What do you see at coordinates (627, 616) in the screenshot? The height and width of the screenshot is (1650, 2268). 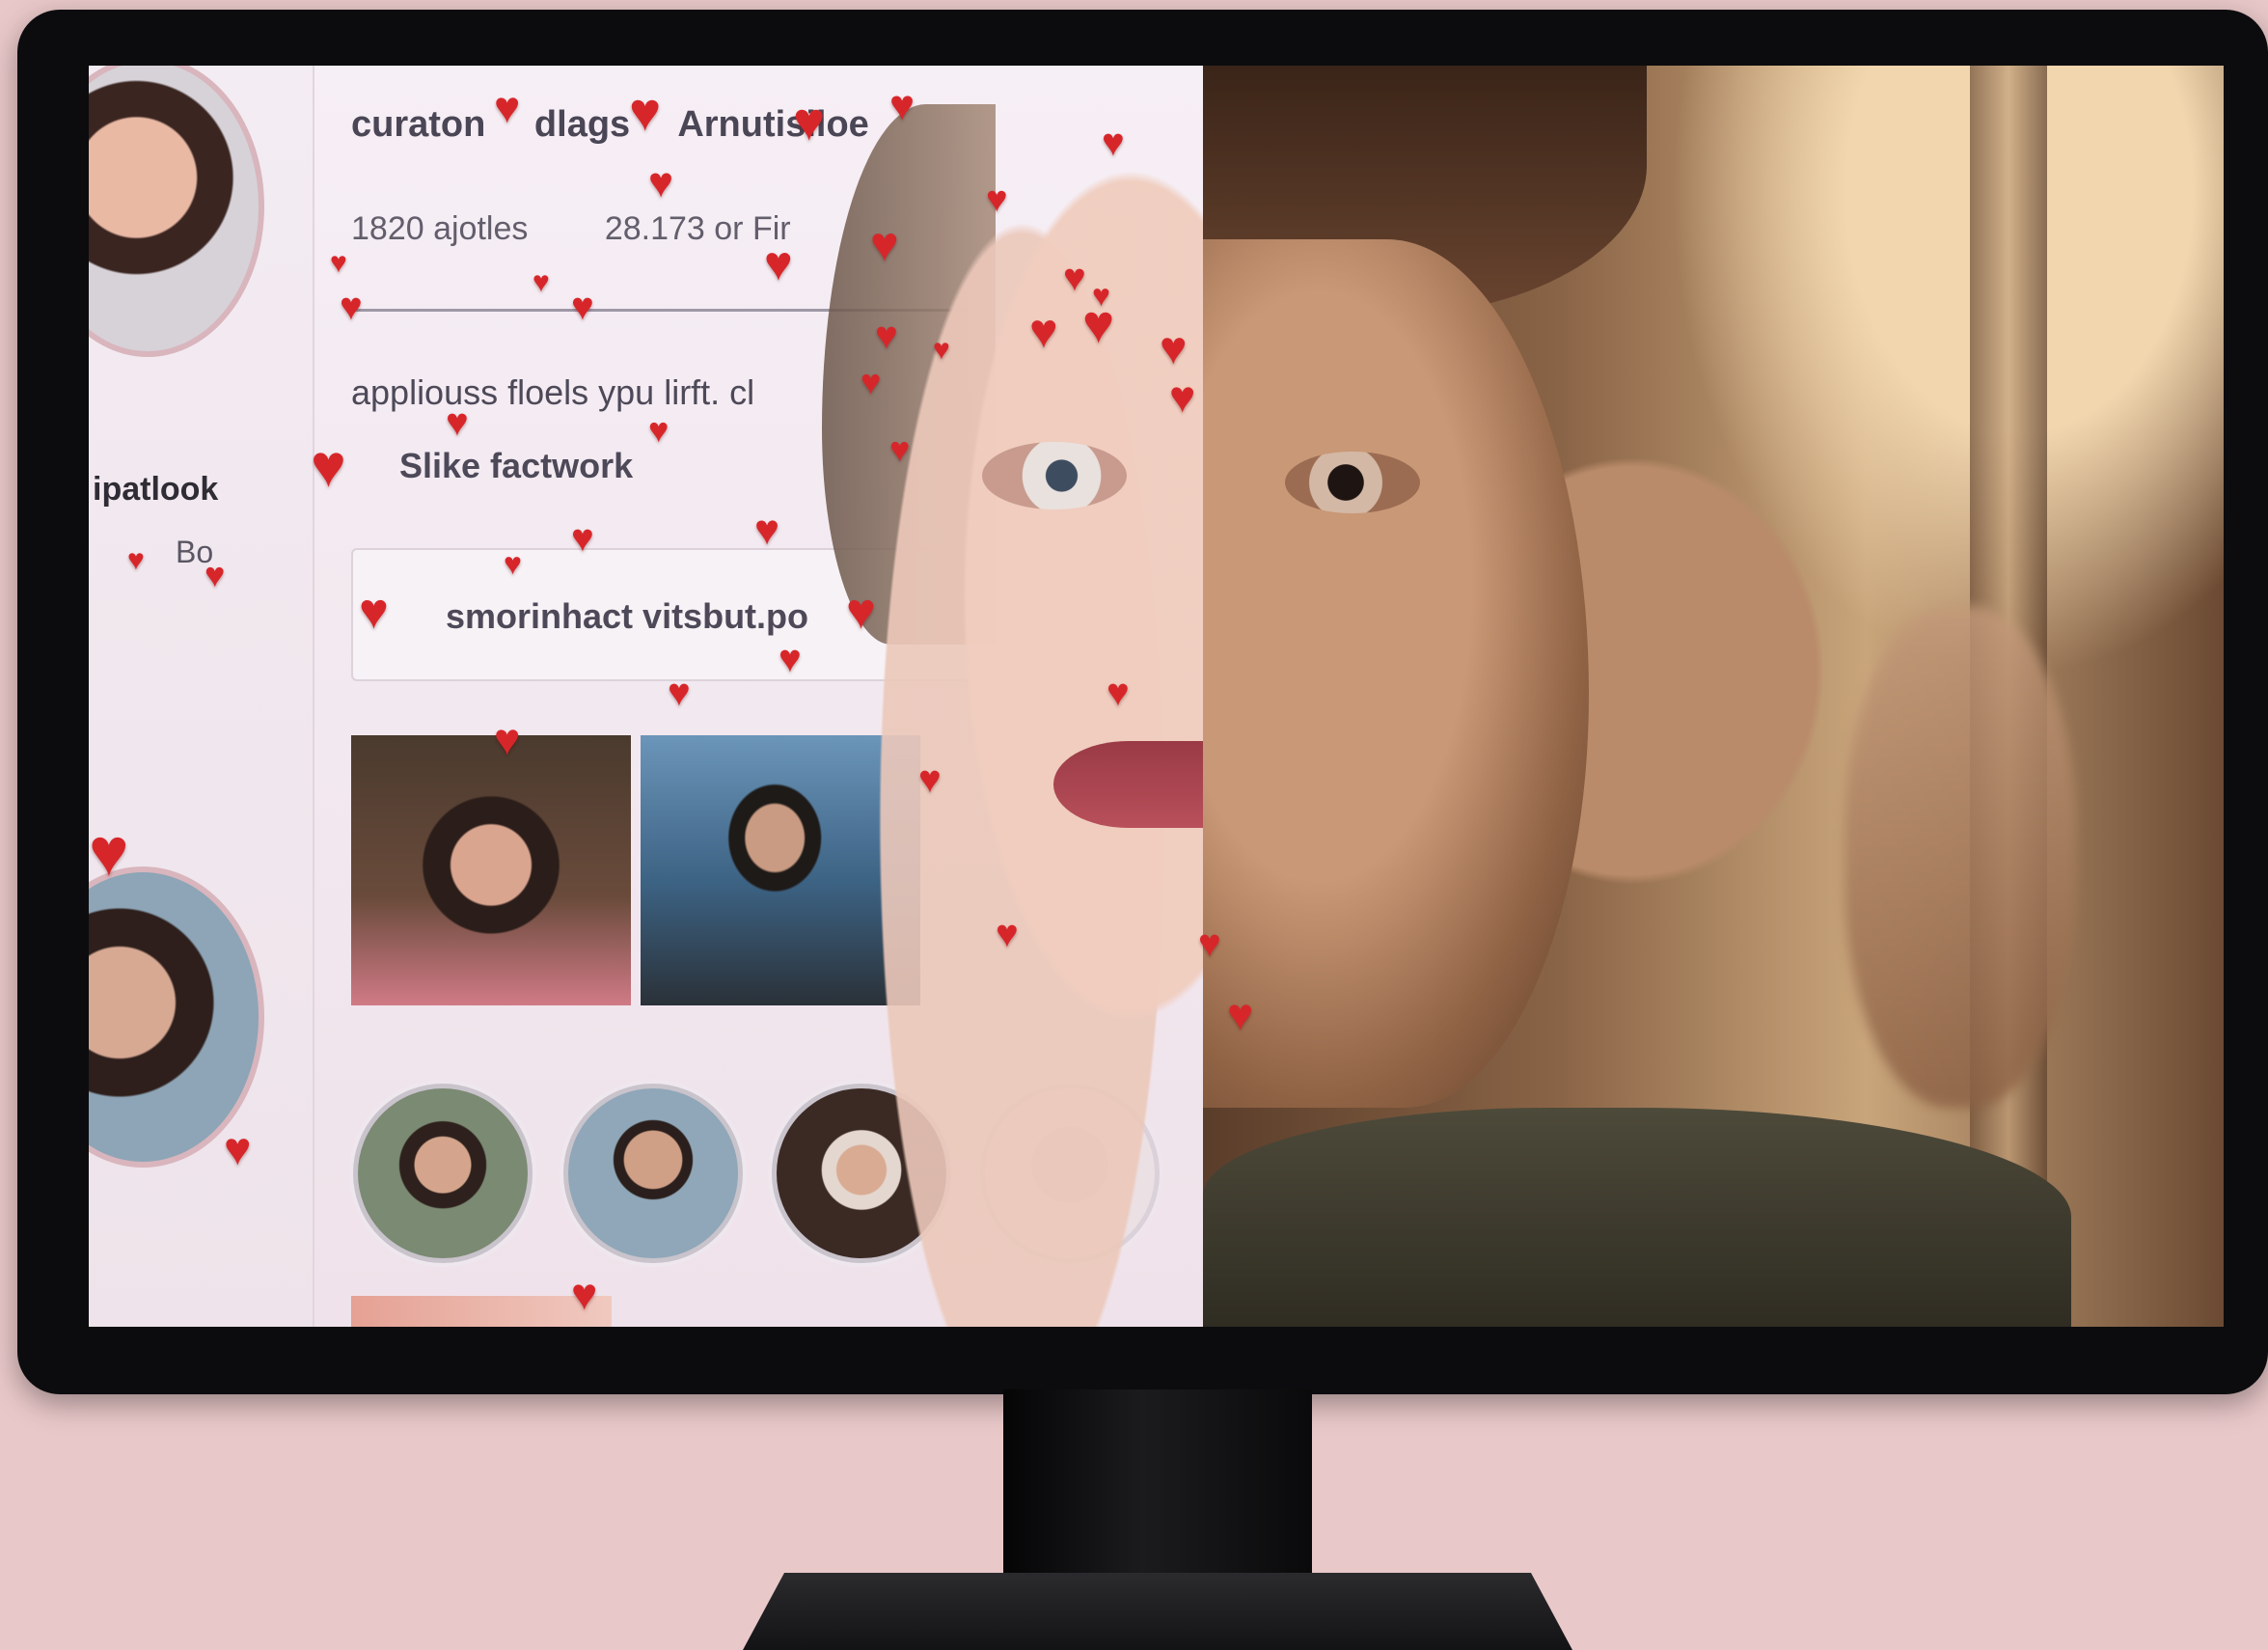 I see `search-field-text: smorinhact vitsbut.po` at bounding box center [627, 616].